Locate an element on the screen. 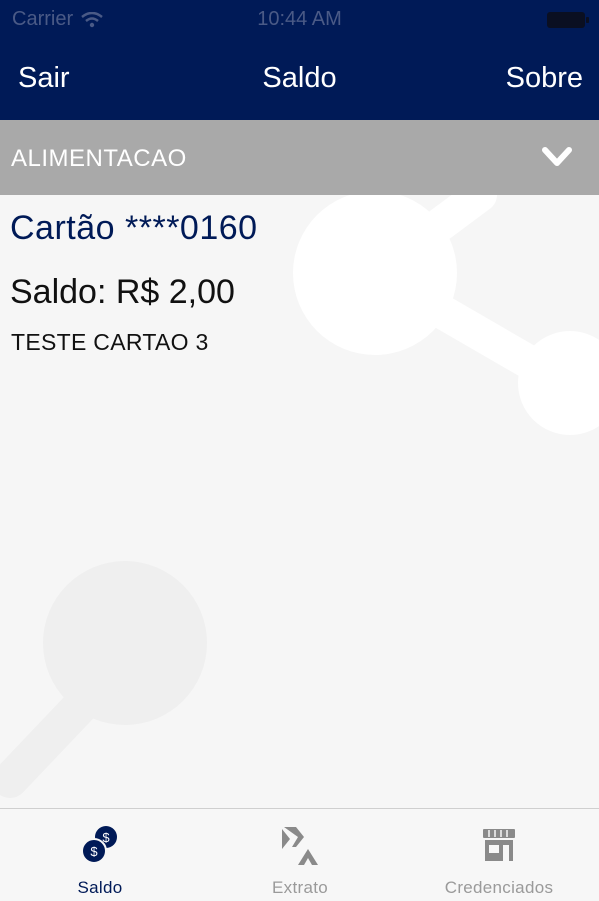 The height and width of the screenshot is (901, 599). card-balance: Saldo: R$ 2,00 is located at coordinates (122, 292).